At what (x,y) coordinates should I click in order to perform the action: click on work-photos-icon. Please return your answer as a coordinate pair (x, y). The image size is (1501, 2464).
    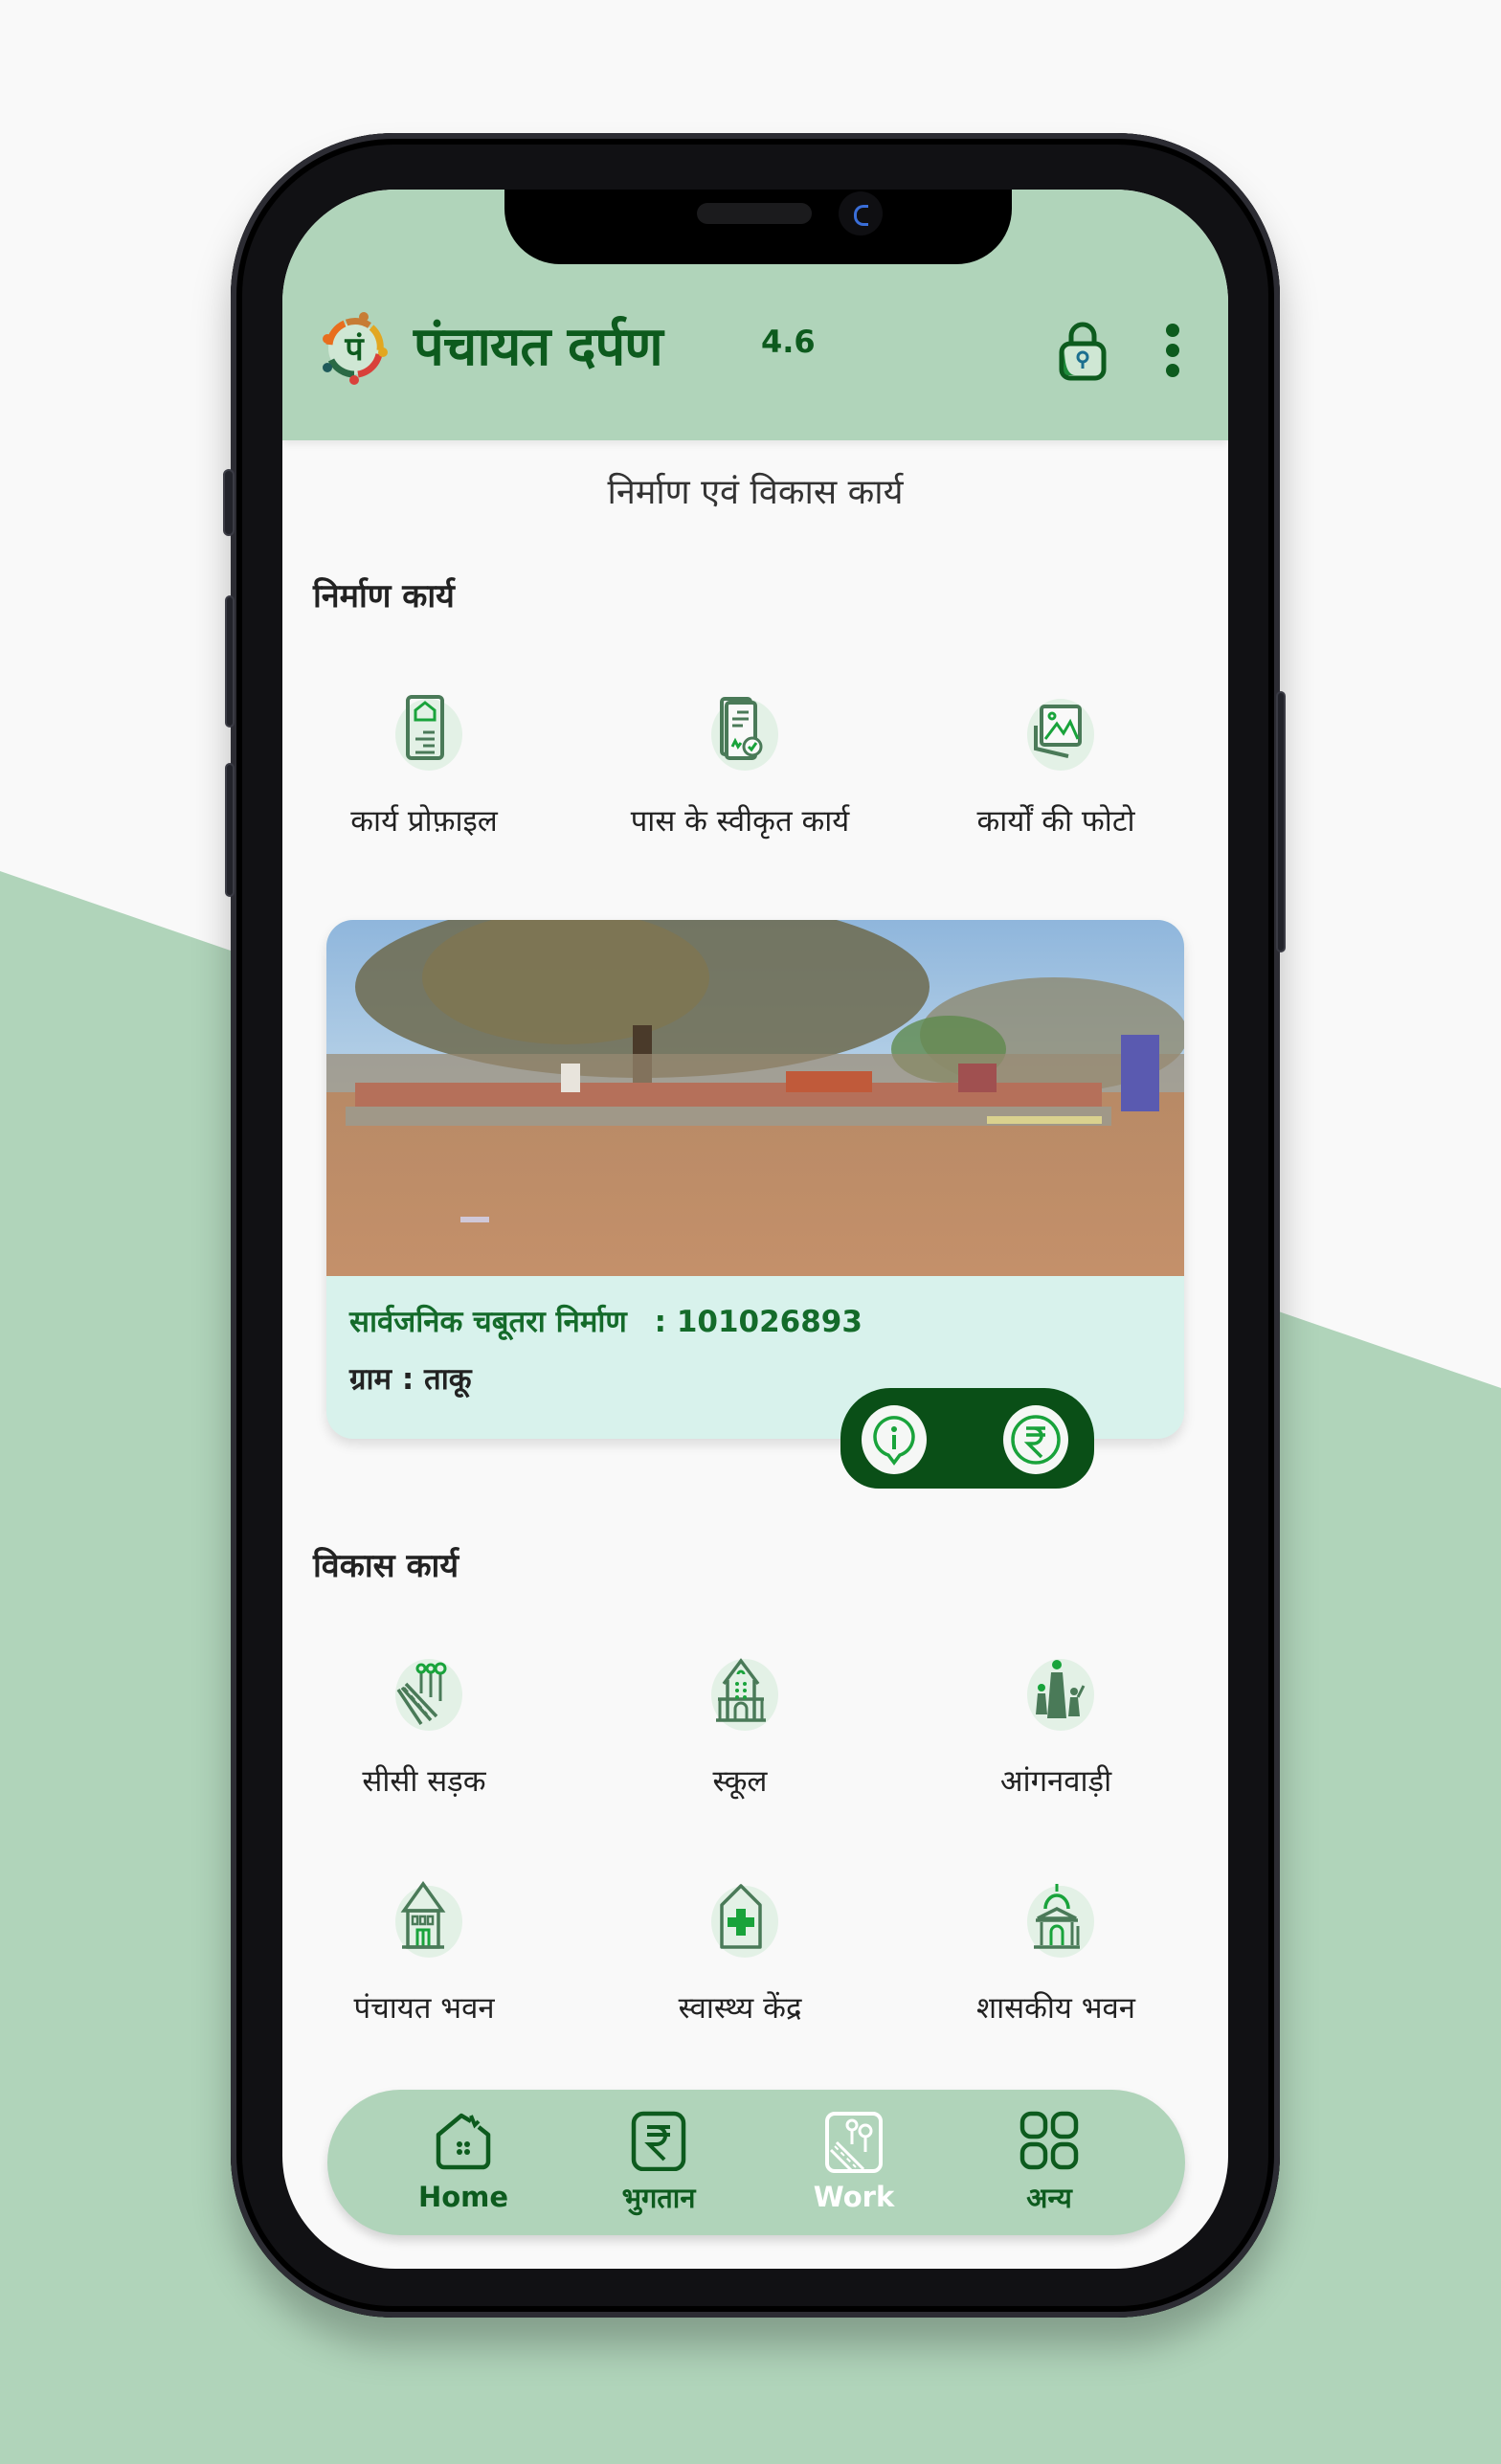
    Looking at the image, I should click on (1056, 733).